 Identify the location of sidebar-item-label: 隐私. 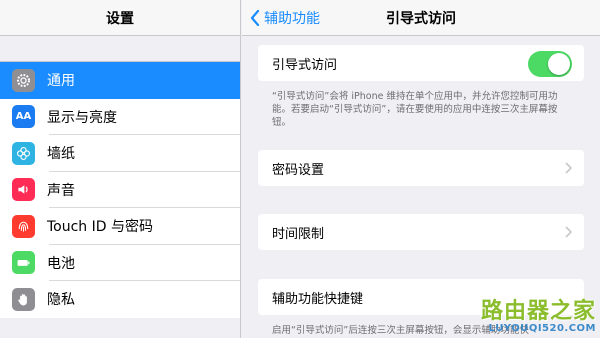
(61, 300).